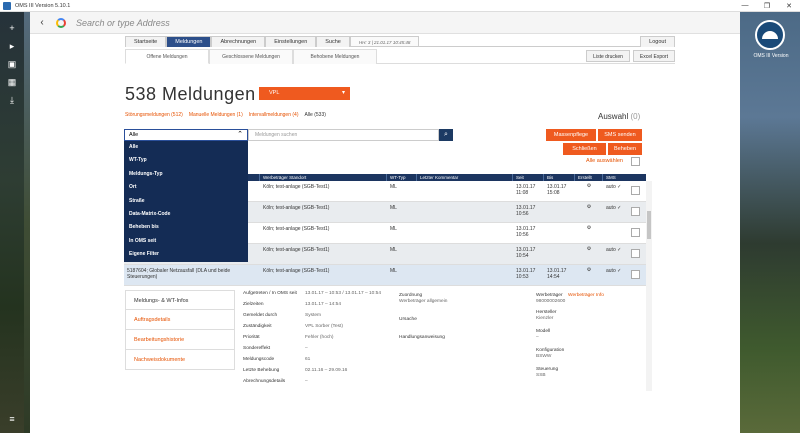 The height and width of the screenshot is (433, 800). Describe the element at coordinates (180, 320) in the screenshot. I see `detail-menu-auftragsdetails: Auftragsdetails` at that location.